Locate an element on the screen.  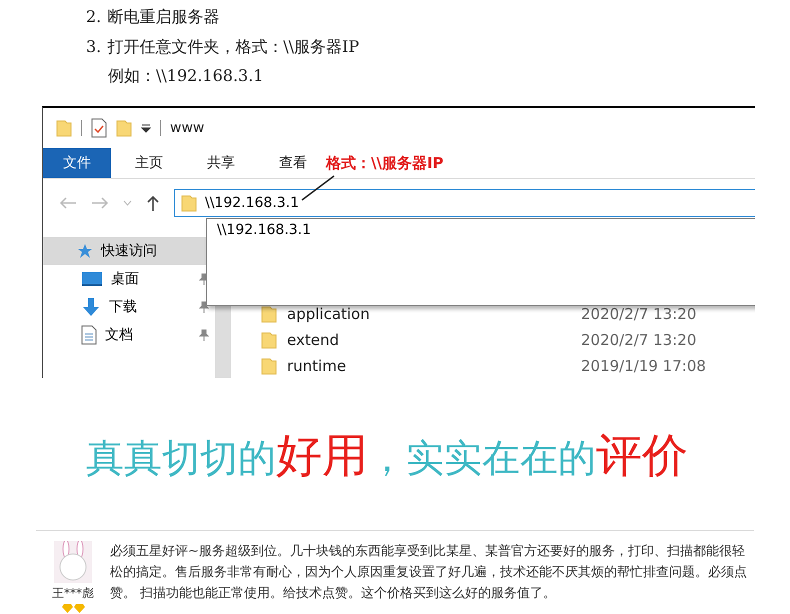
monitor-icon is located at coordinates (92, 279).